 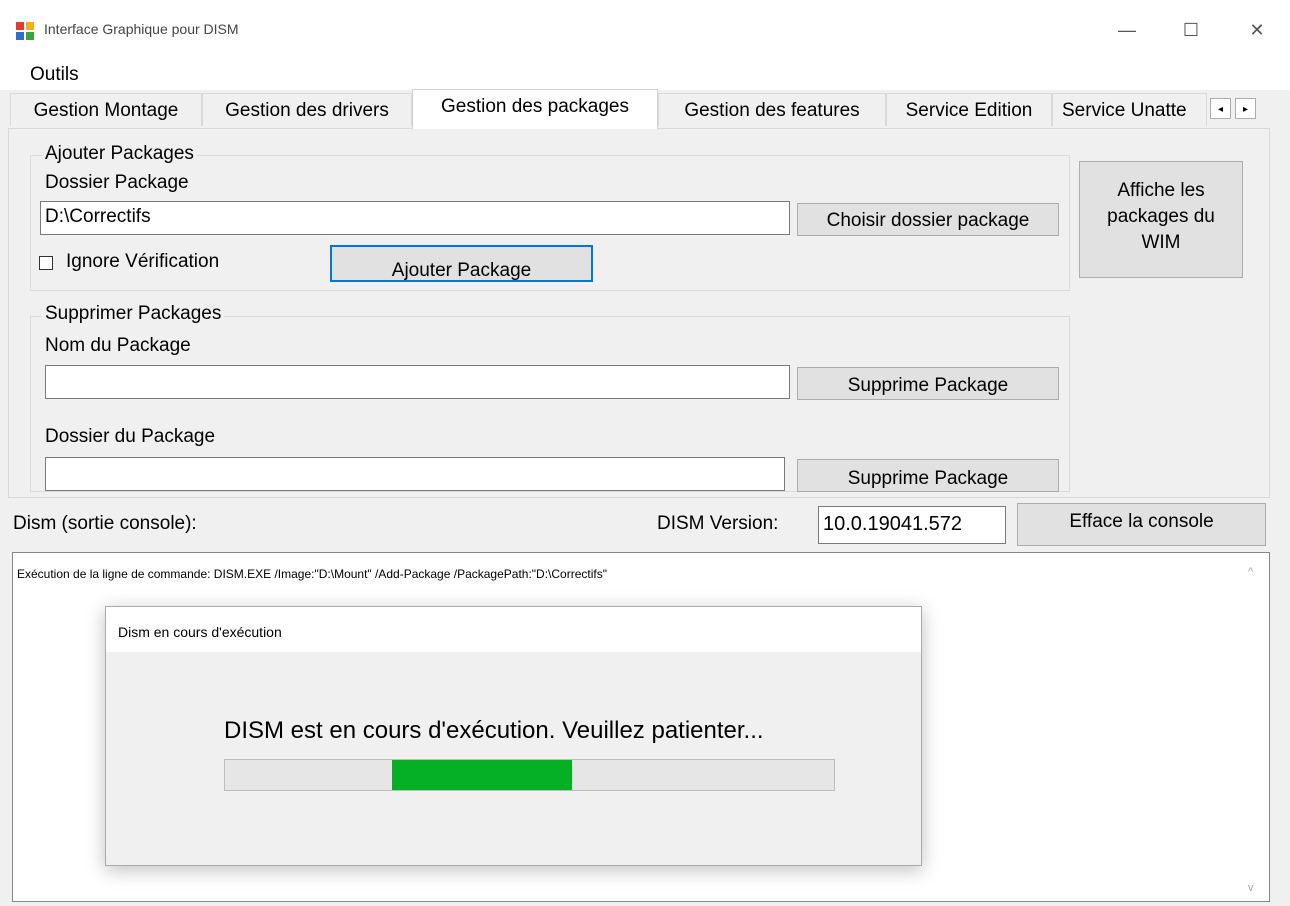 I want to click on show-wim-packages-line-3: WIM, so click(x=1161, y=242).